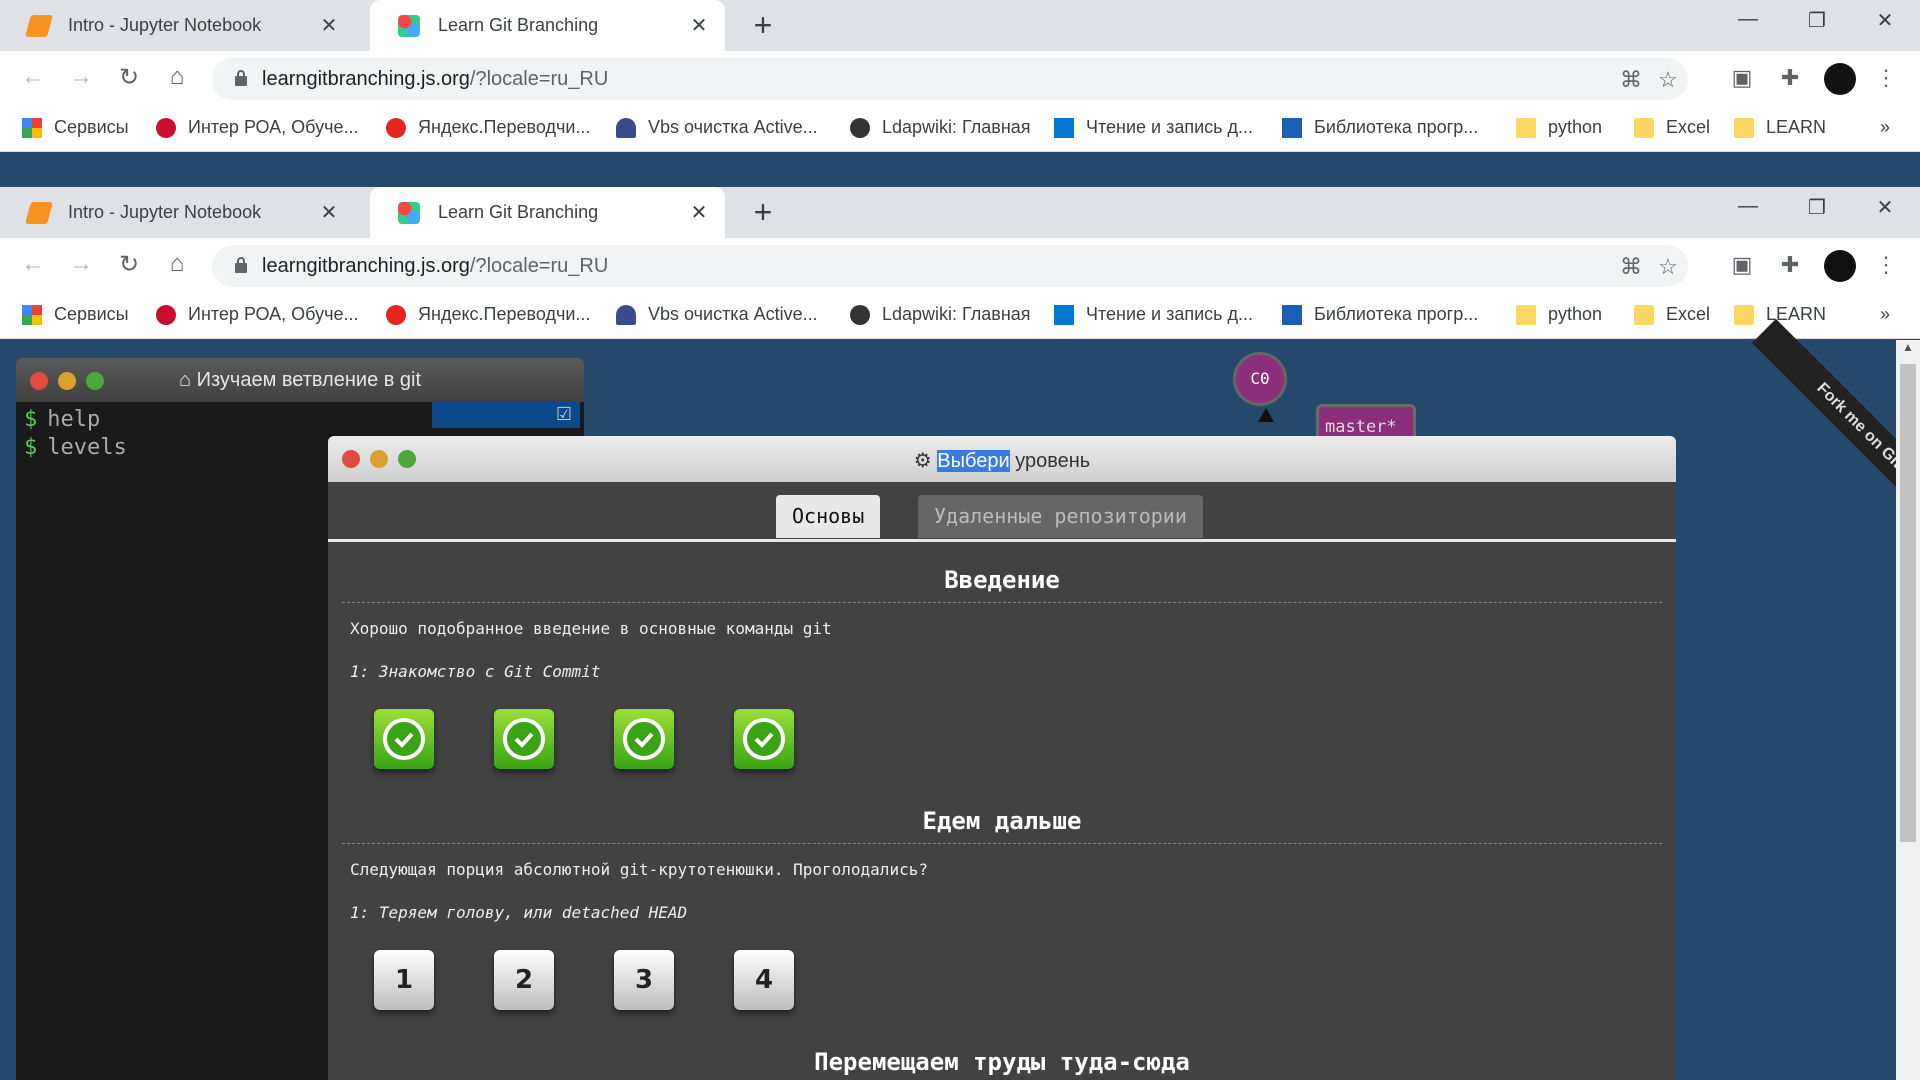  I want to click on scroll-thumb, so click(1908, 603).